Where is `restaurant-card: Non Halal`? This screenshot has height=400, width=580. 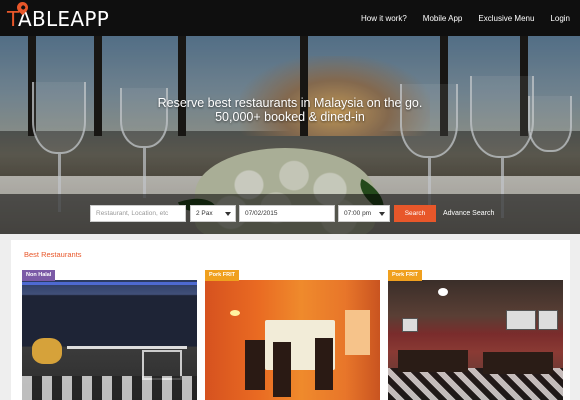 restaurant-card: Non Halal is located at coordinates (109, 335).